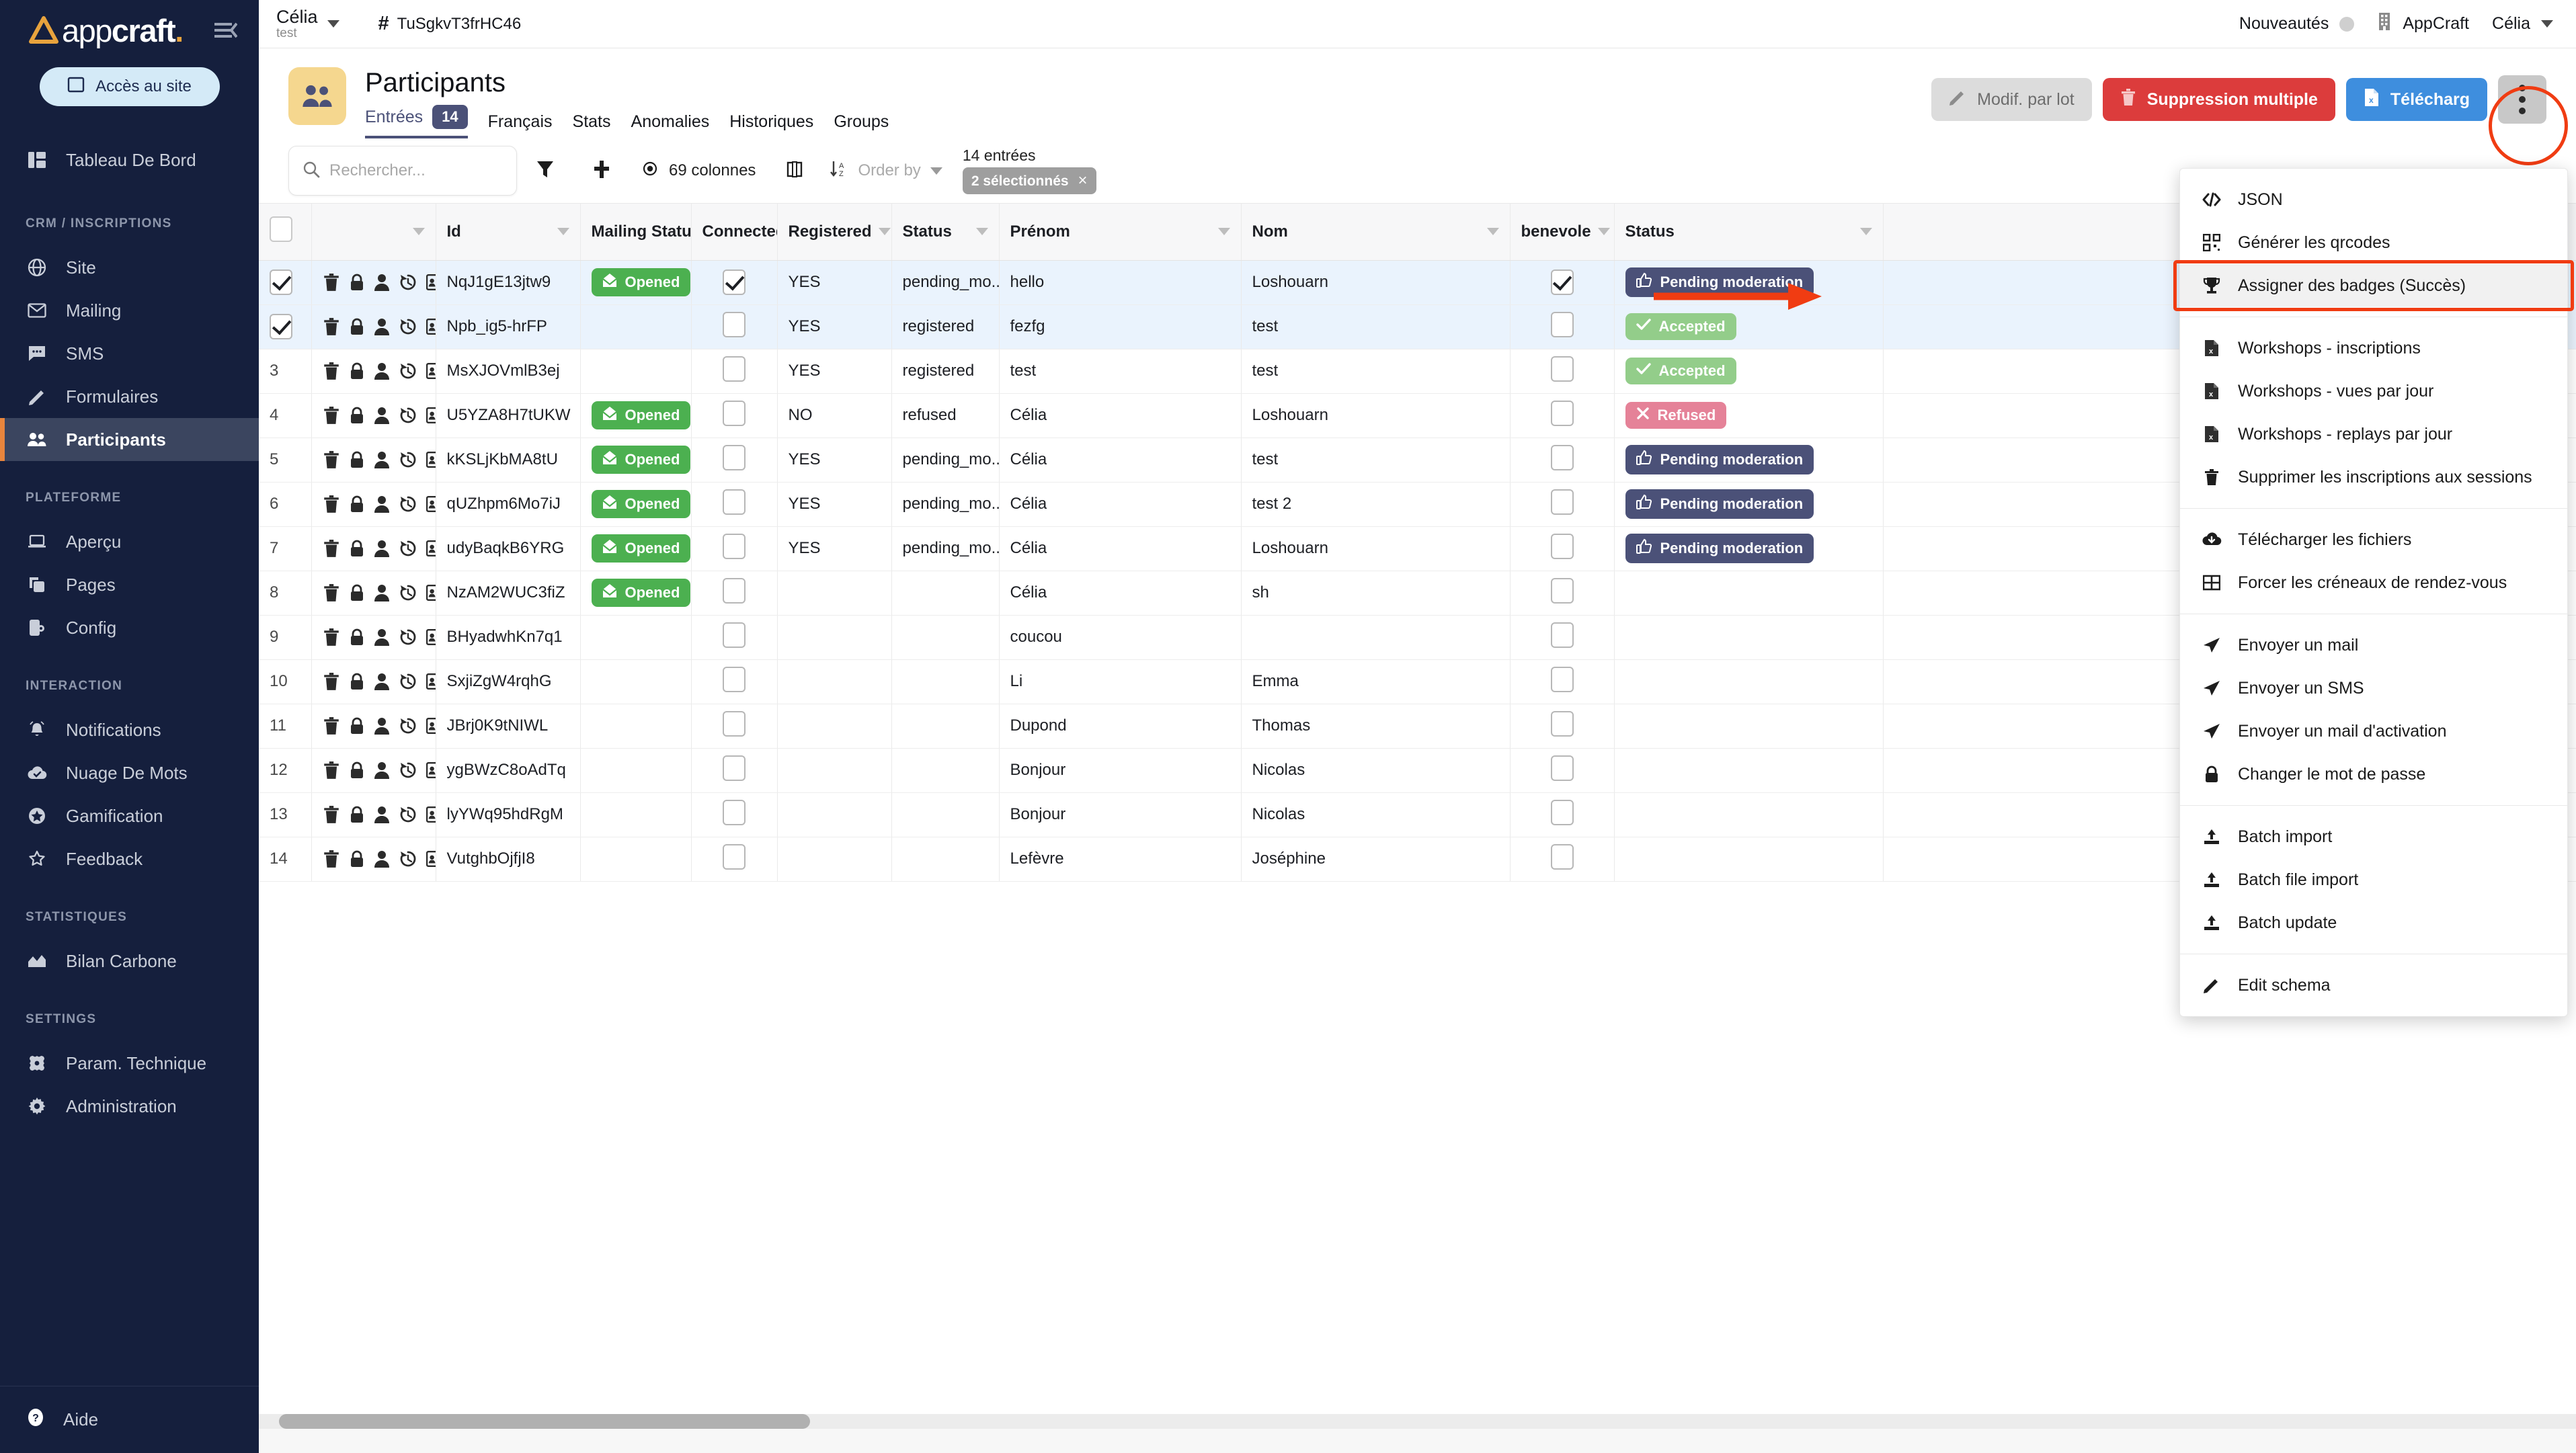  What do you see at coordinates (508, 326) in the screenshot?
I see `cell-id: Npb_ig5-hrFP` at bounding box center [508, 326].